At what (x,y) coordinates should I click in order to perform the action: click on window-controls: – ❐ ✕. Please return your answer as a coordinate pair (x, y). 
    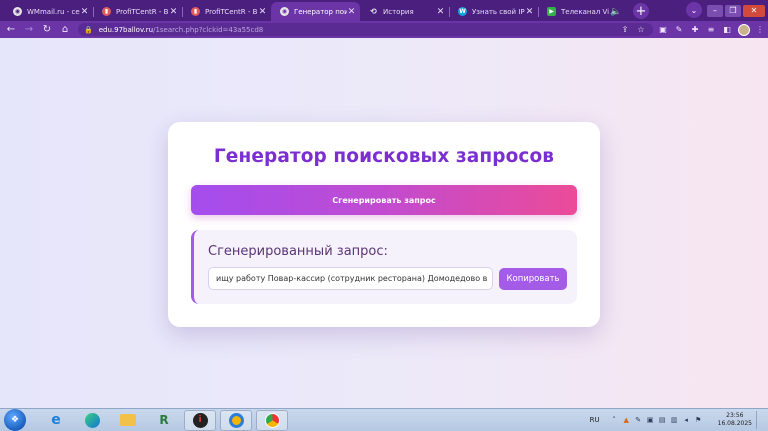
    Looking at the image, I should click on (736, 10).